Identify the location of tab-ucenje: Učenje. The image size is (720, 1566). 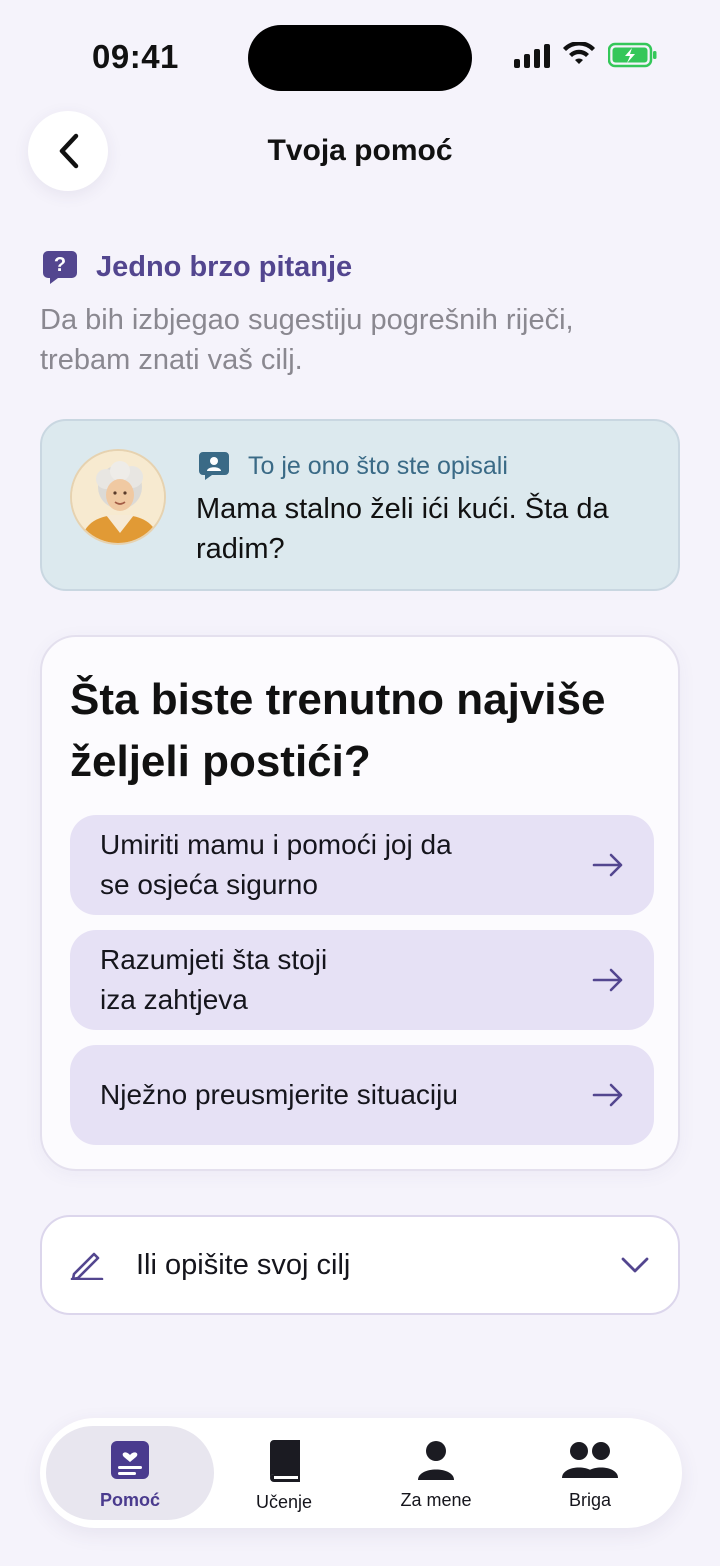
(284, 1473).